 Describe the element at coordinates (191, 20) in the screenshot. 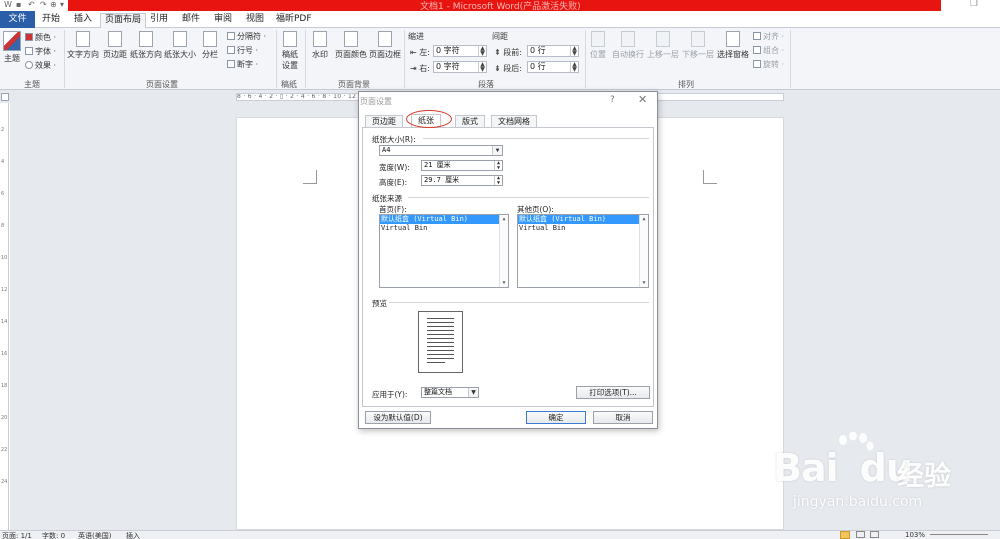

I see `tab-mailings: 邮件` at that location.